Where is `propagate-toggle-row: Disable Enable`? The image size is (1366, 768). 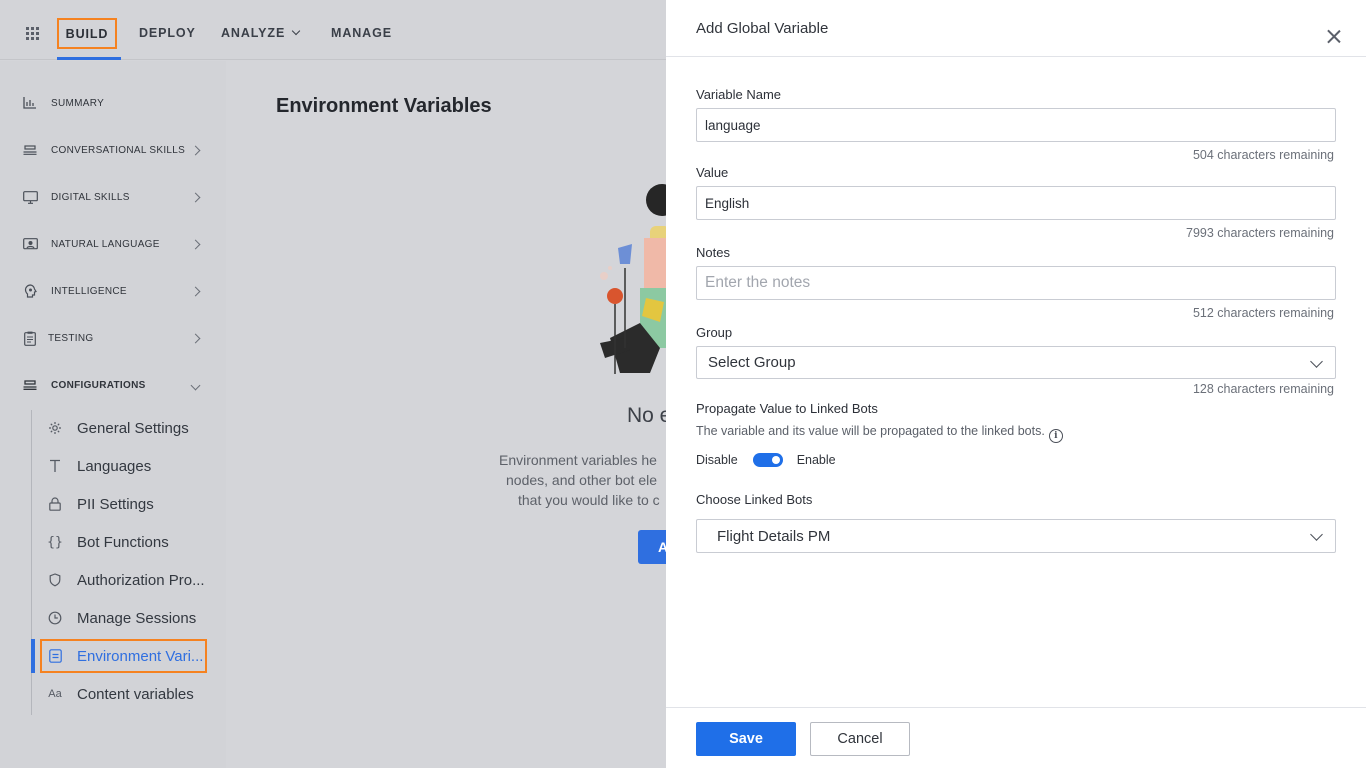
propagate-toggle-row: Disable Enable is located at coordinates (766, 460).